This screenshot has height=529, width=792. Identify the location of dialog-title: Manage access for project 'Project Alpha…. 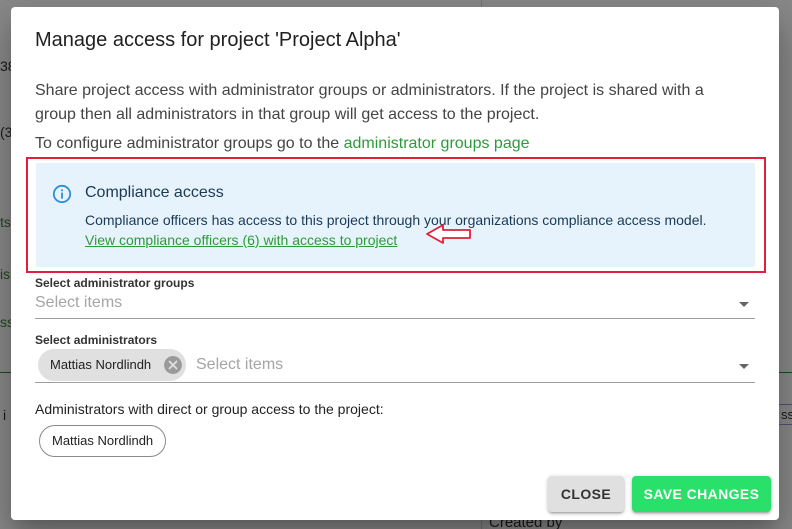
(218, 40).